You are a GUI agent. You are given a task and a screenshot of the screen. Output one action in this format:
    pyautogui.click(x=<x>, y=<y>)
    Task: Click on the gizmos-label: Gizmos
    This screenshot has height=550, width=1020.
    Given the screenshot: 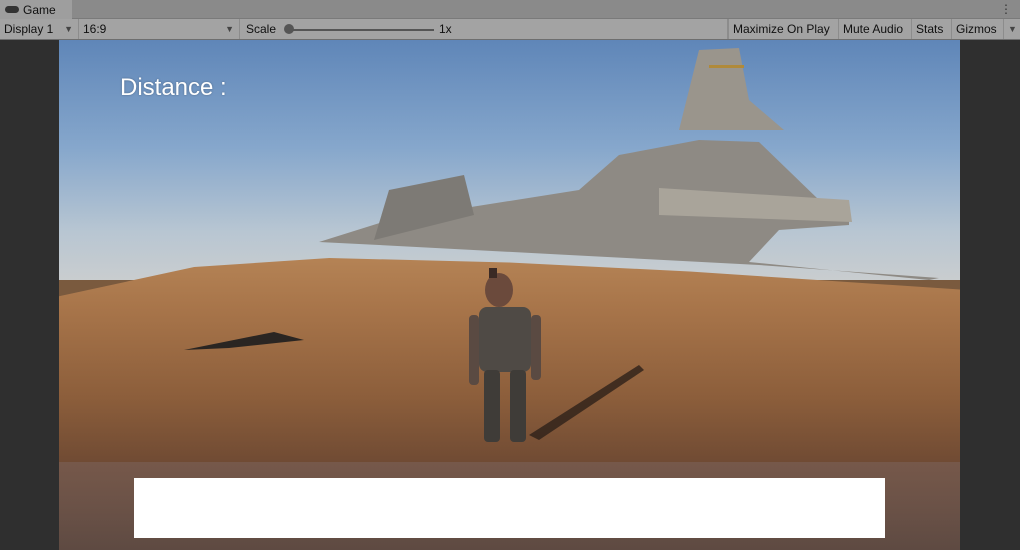 What is the action you would take?
    pyautogui.click(x=976, y=29)
    